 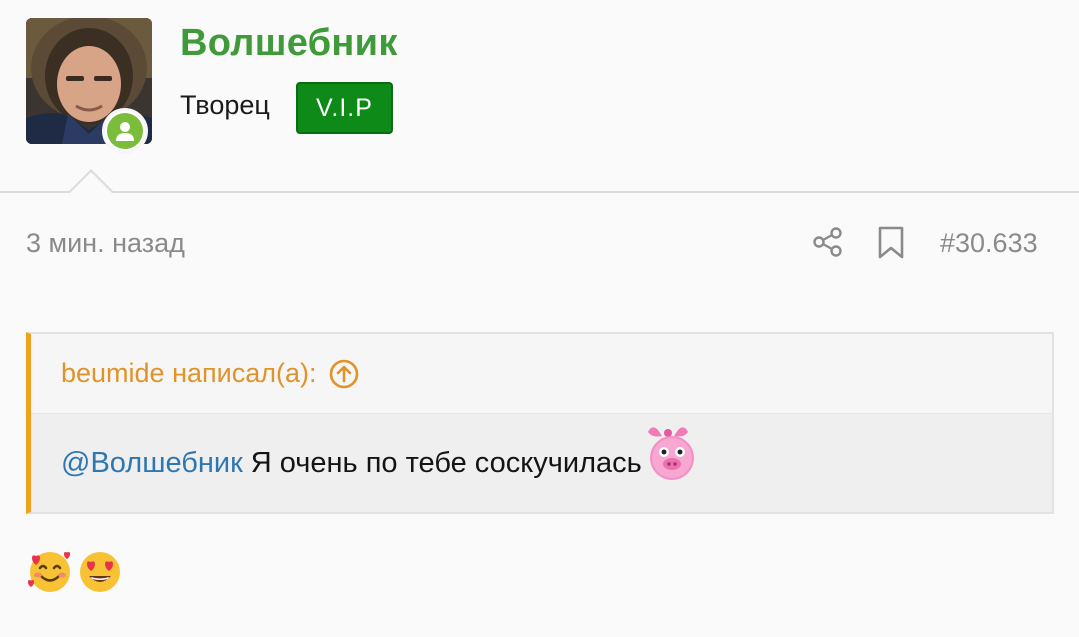 What do you see at coordinates (539, 192) in the screenshot?
I see `header-divider` at bounding box center [539, 192].